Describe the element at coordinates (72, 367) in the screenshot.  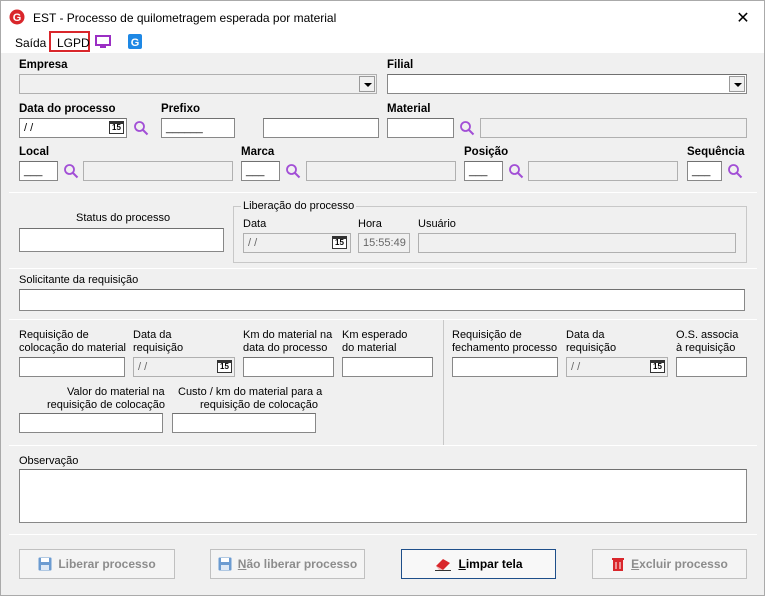
I see `req-colocacao-input` at that location.